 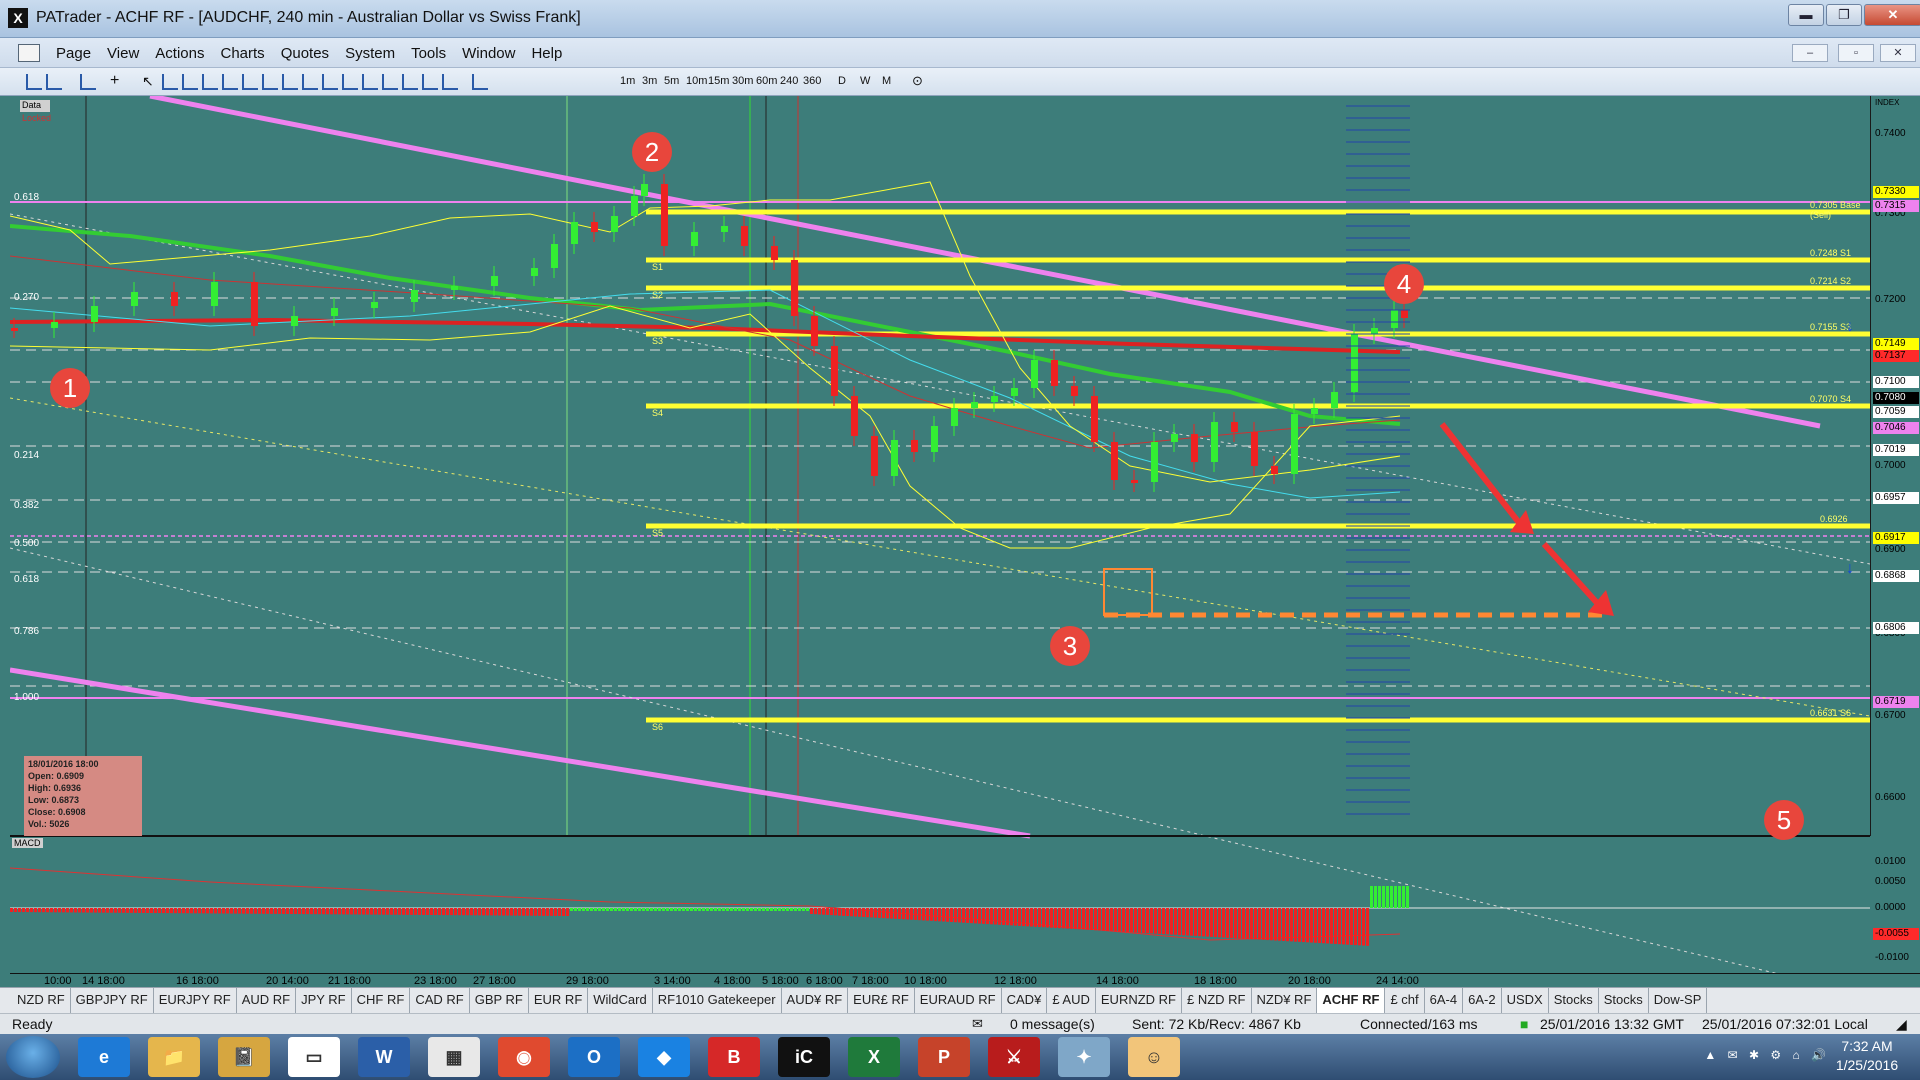 What do you see at coordinates (594, 1057) in the screenshot?
I see `taskbar-app-icon: O` at bounding box center [594, 1057].